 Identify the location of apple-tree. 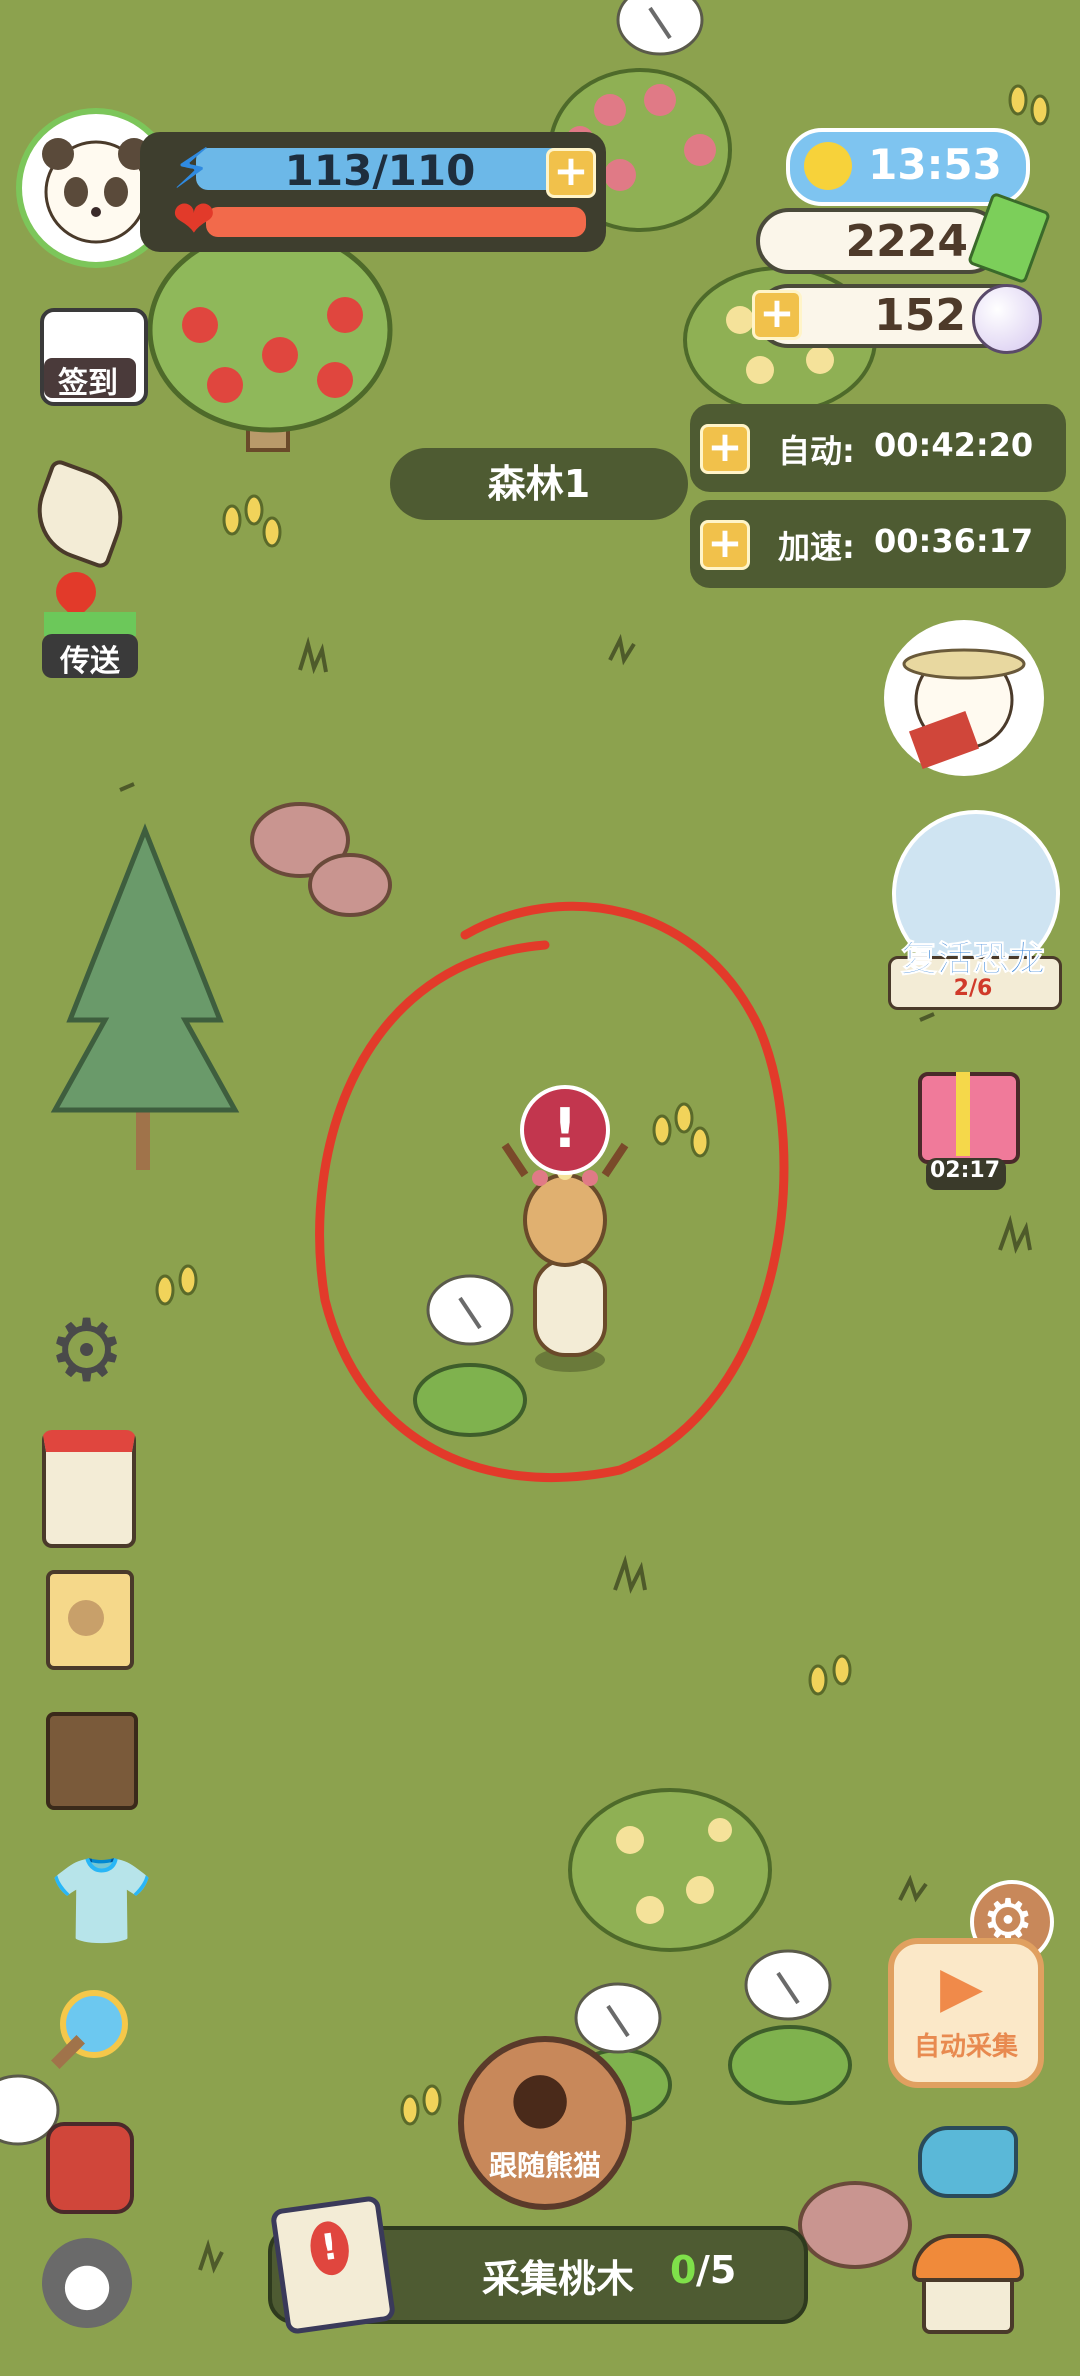
(270, 339).